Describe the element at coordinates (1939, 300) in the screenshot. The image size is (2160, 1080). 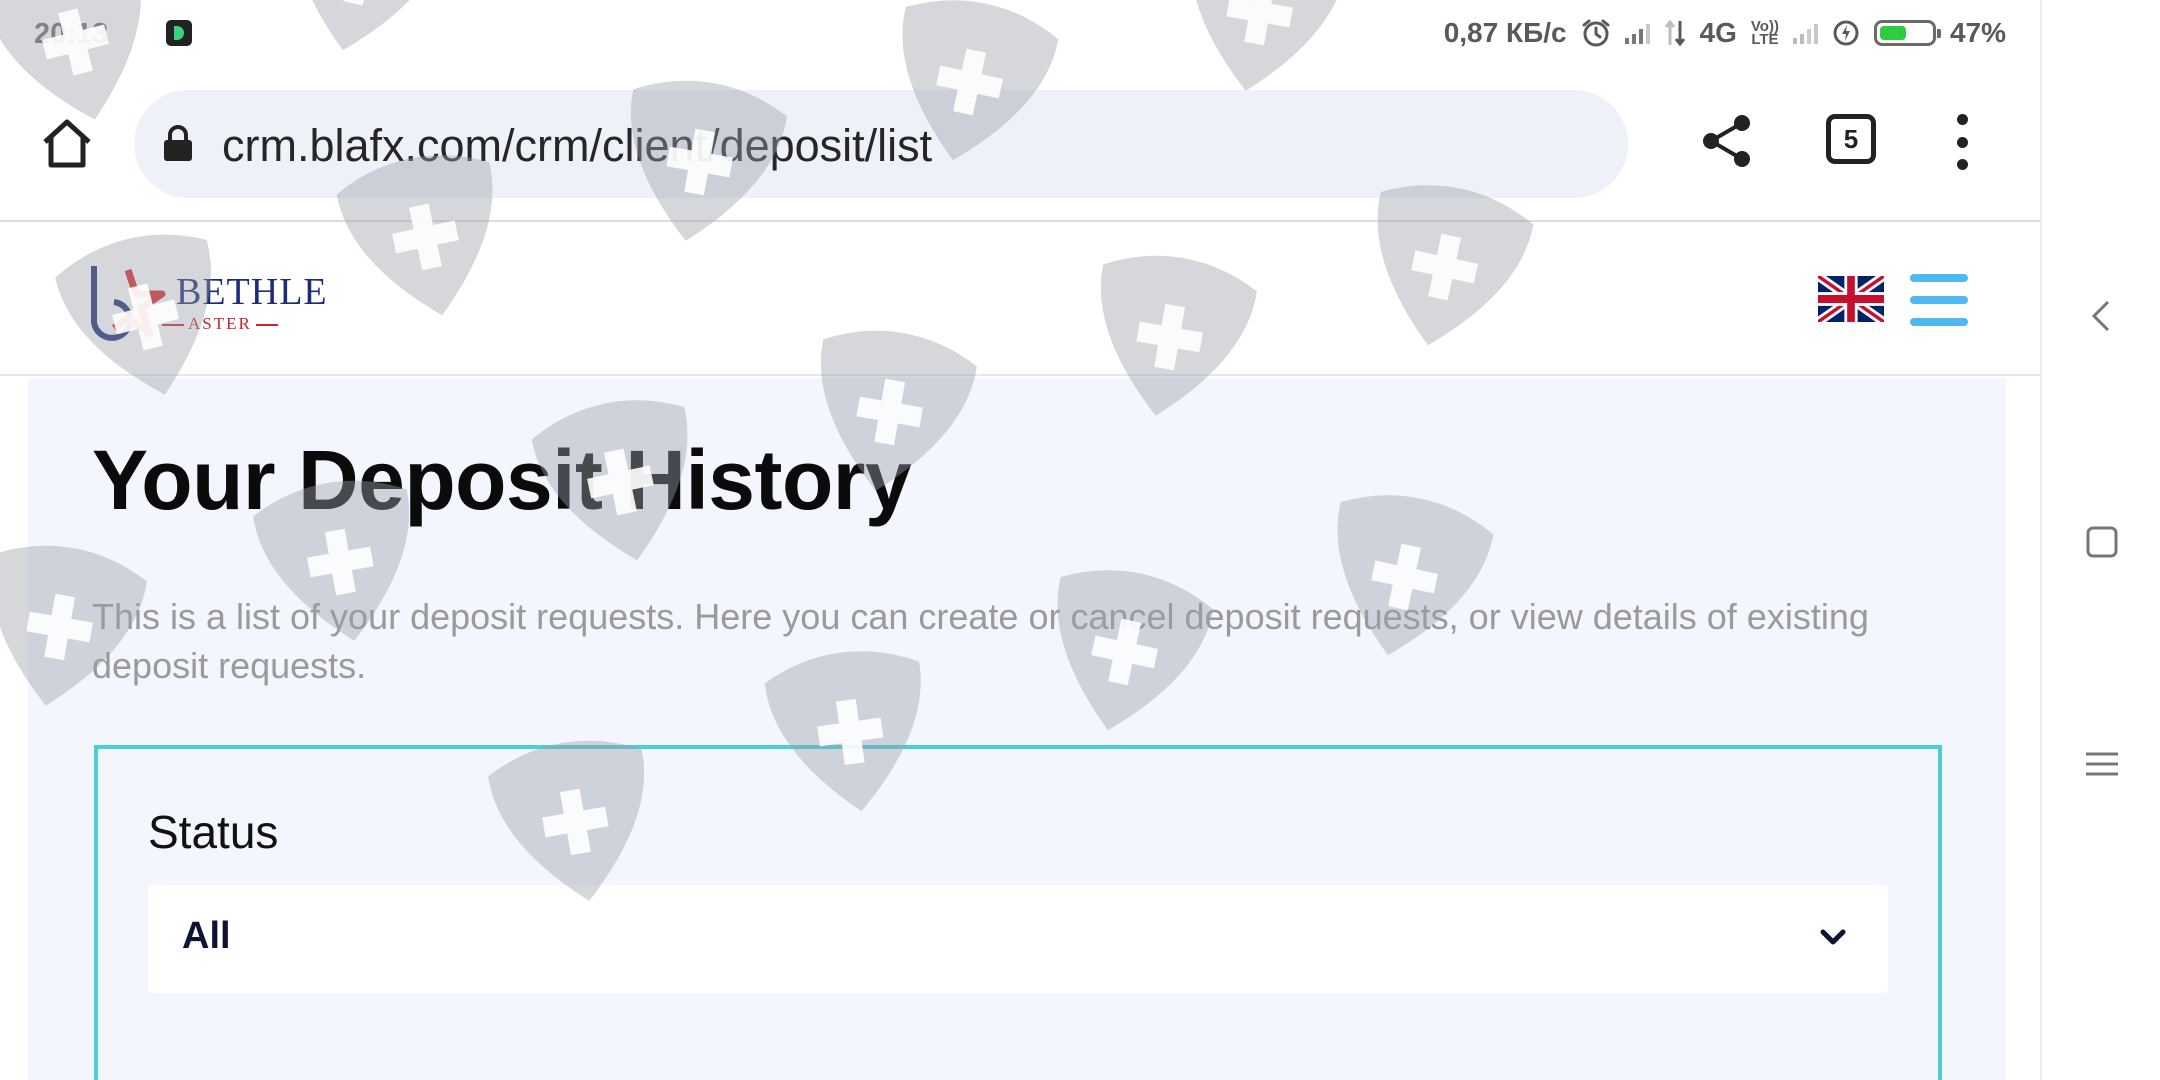
I see `hamburger-icon` at that location.